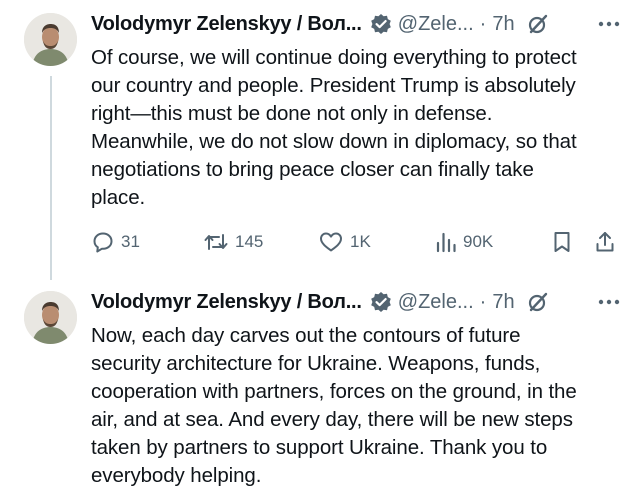 Image resolution: width=640 pixels, height=493 pixels. I want to click on like-button: 1K, so click(344, 242).